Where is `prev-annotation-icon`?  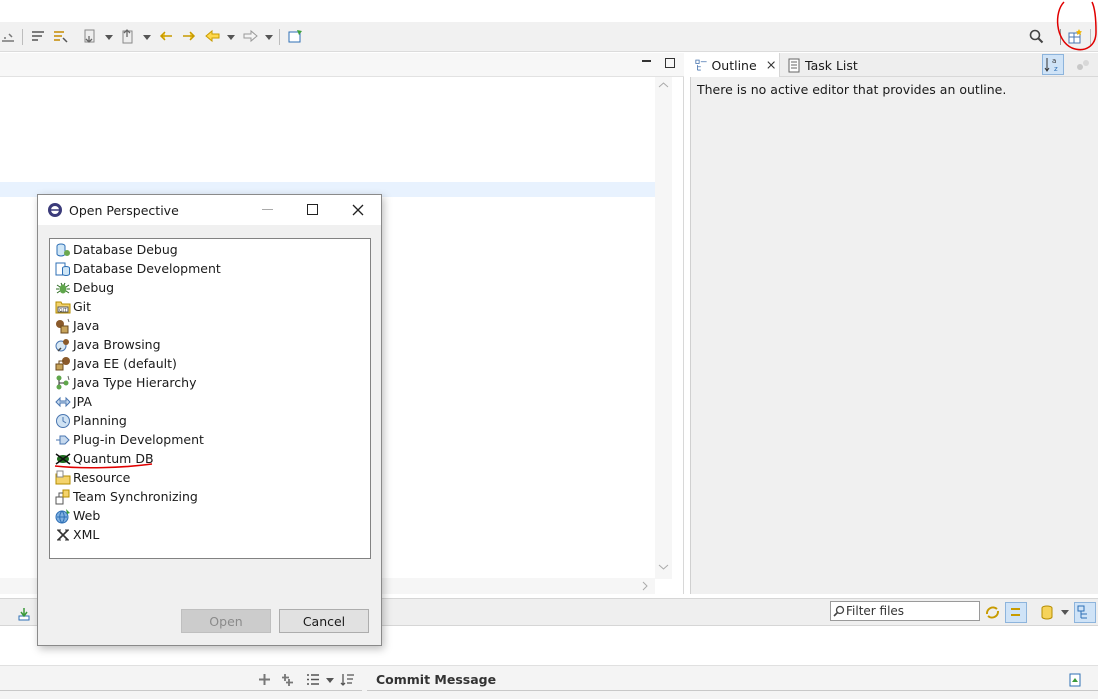 prev-annotation-icon is located at coordinates (128, 36).